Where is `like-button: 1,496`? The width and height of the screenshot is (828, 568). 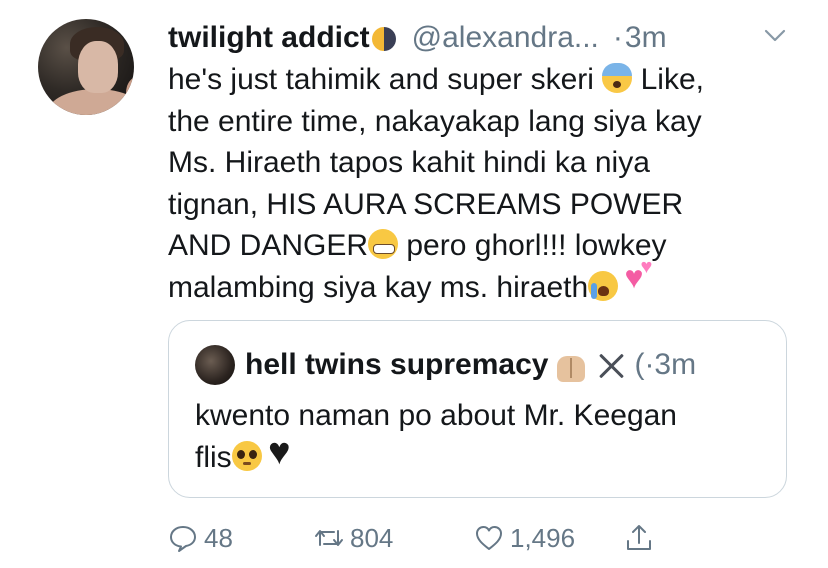 like-button: 1,496 is located at coordinates (524, 538).